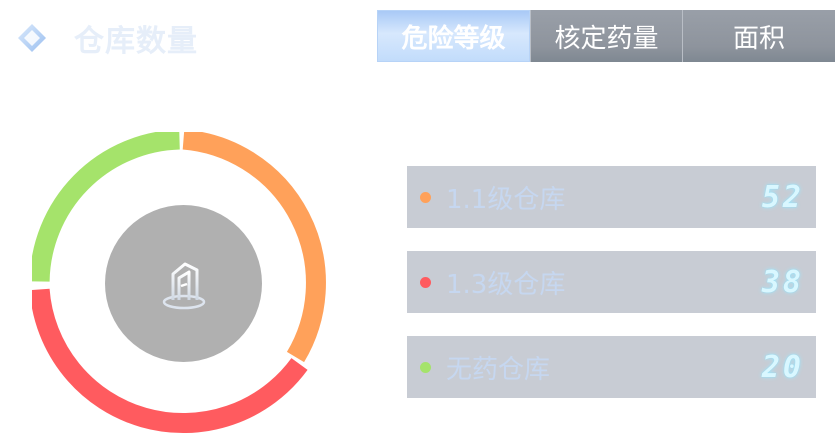 Image resolution: width=835 pixels, height=435 pixels. I want to click on legend-value: 52, so click(782, 197).